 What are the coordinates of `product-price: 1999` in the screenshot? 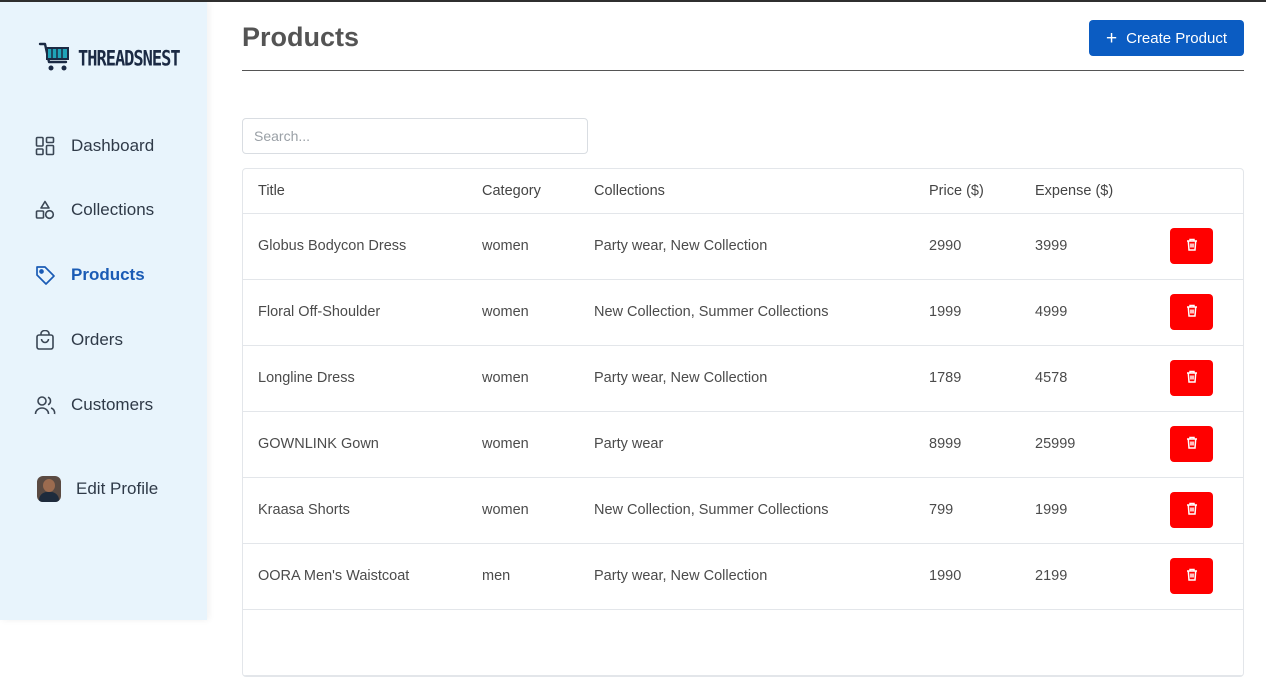 It's located at (967, 312).